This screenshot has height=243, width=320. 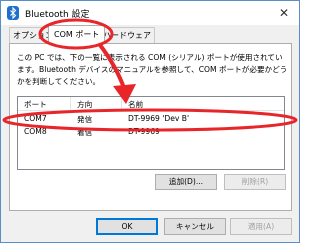 What do you see at coordinates (195, 226) in the screenshot?
I see `cancel-button: キャンセル` at bounding box center [195, 226].